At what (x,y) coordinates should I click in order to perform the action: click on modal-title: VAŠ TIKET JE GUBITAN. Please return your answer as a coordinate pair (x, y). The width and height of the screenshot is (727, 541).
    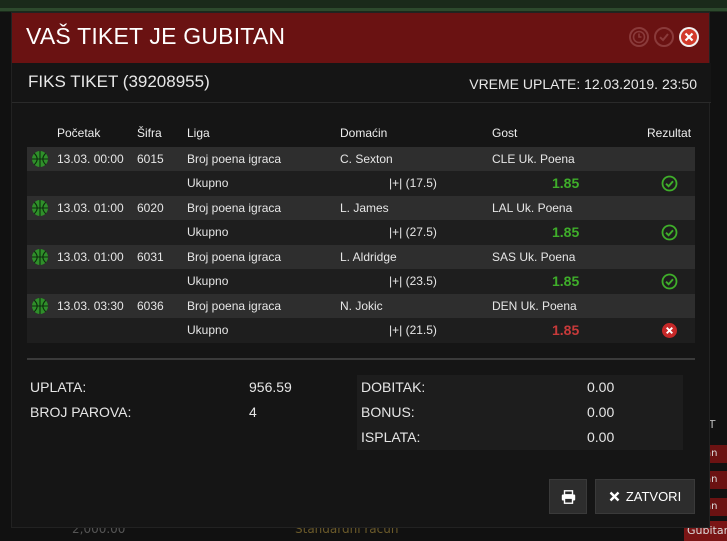
    Looking at the image, I should click on (156, 36).